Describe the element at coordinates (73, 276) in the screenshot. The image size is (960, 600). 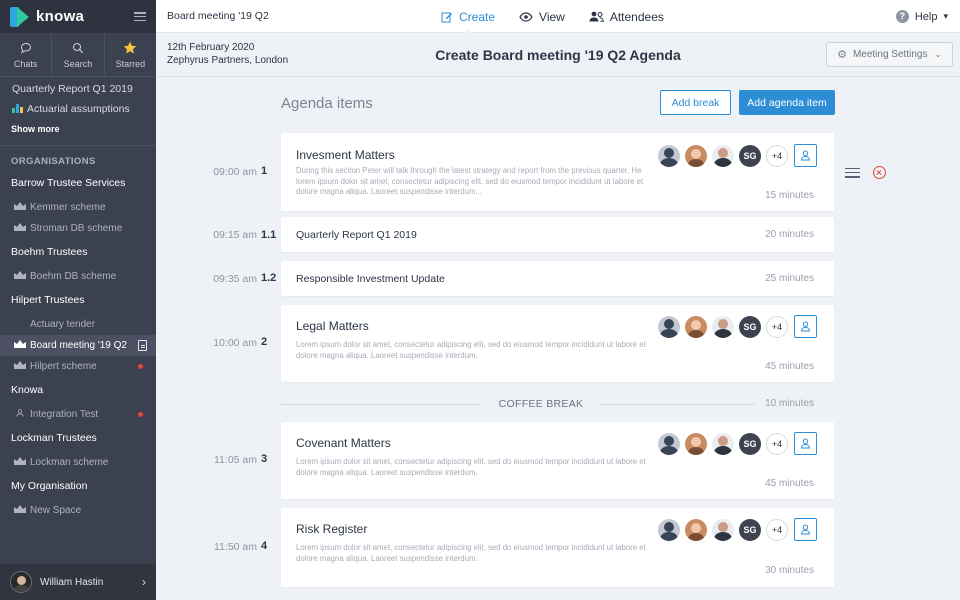
I see `space-item-label: Boehm DB scheme` at that location.